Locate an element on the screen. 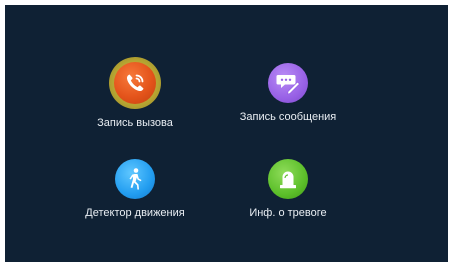 This screenshot has height=267, width=454. alarm-info-button: Инф. о тревоге is located at coordinates (288, 189).